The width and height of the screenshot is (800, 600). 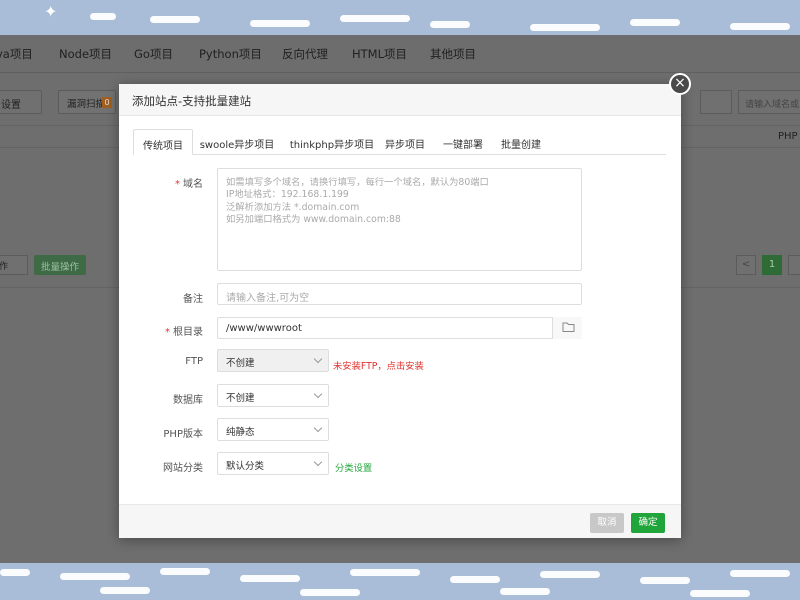 What do you see at coordinates (399, 294) in the screenshot?
I see `remark-input: 请输入备注,可为空` at bounding box center [399, 294].